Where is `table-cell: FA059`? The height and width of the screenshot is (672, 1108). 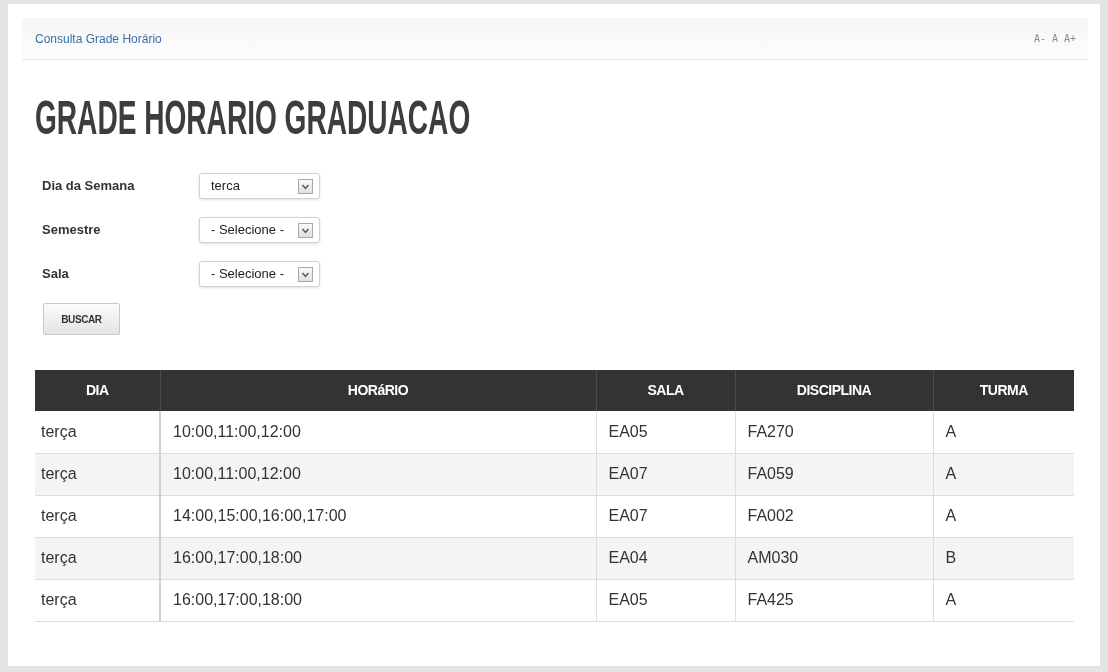 table-cell: FA059 is located at coordinates (834, 474).